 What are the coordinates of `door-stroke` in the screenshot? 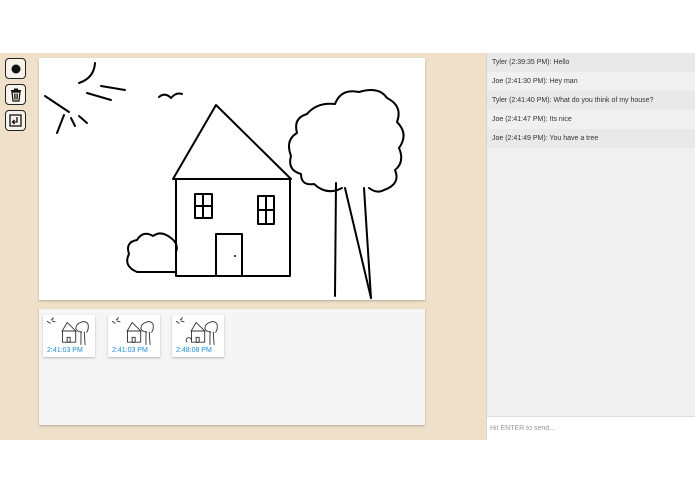 It's located at (229, 255).